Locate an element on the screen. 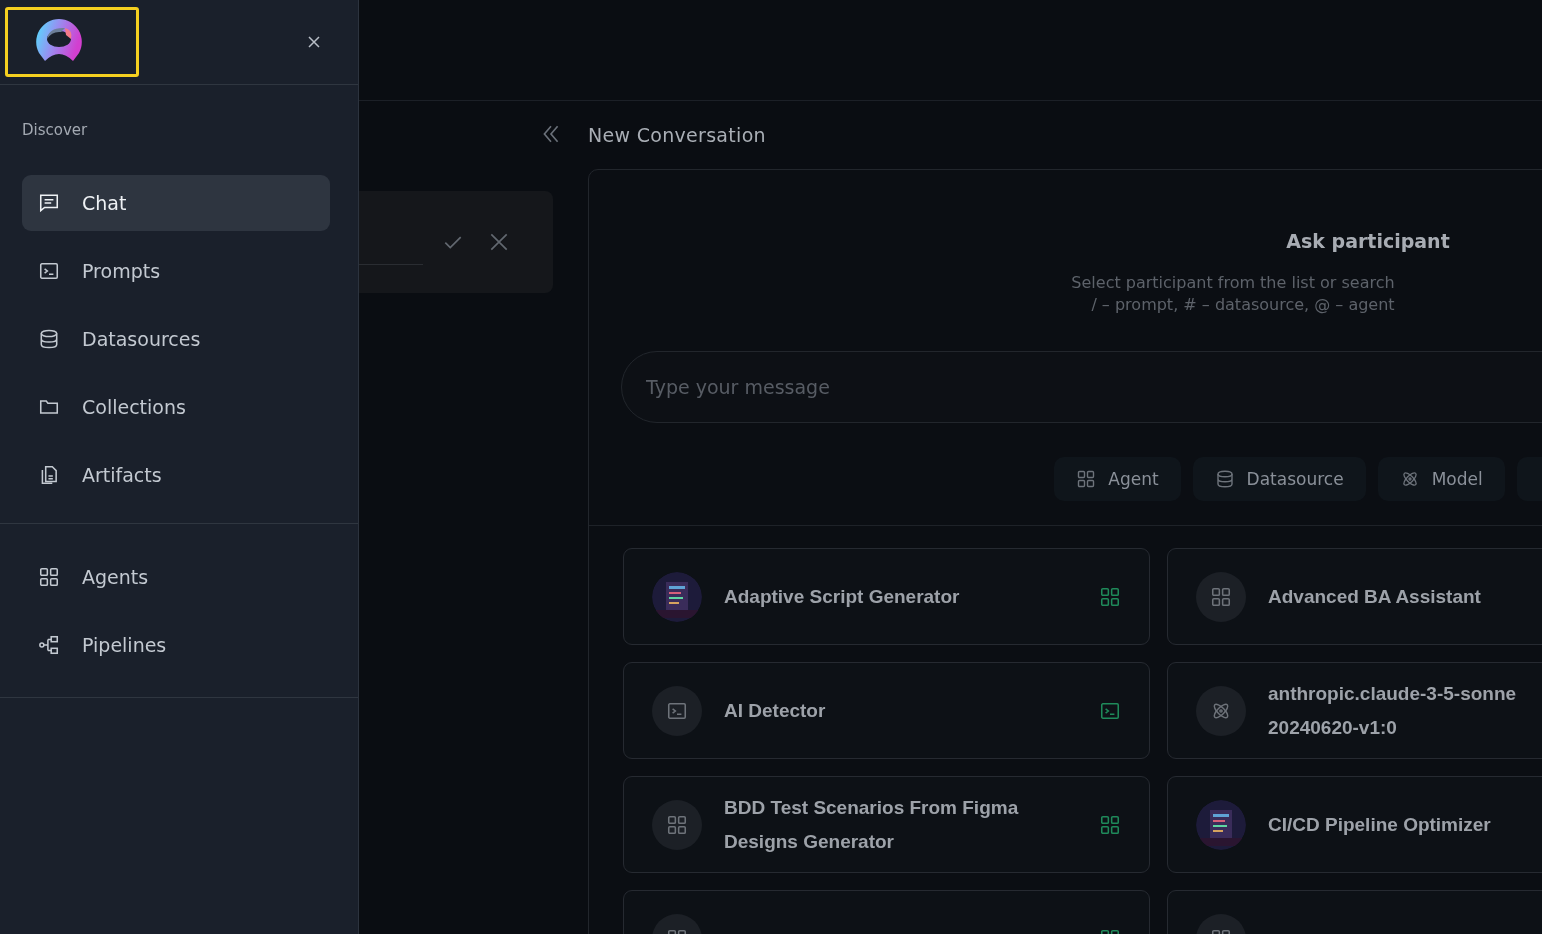  nav-item: Pipelines is located at coordinates (176, 645).